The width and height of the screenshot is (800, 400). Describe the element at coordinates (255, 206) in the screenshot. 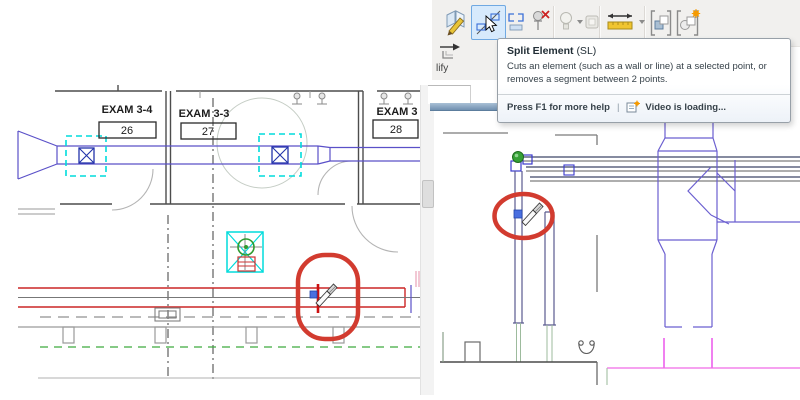

I see `door-arcs` at that location.